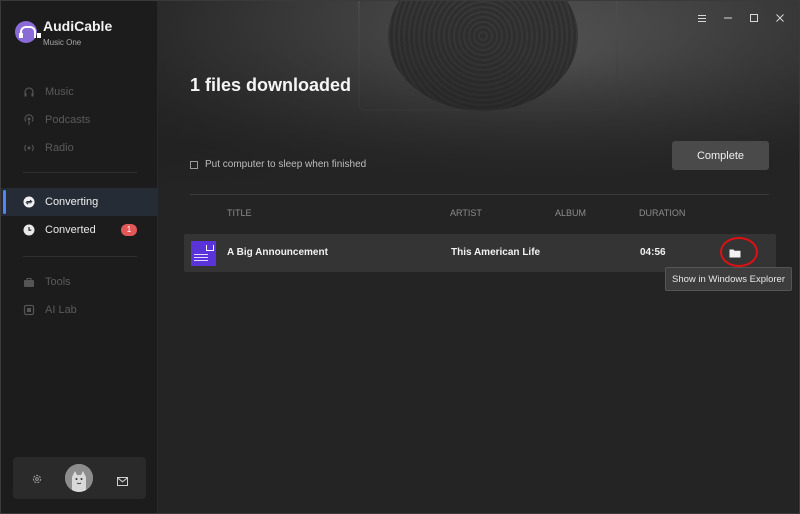 The image size is (800, 514). What do you see at coordinates (720, 155) in the screenshot?
I see `complete-button: Complete` at bounding box center [720, 155].